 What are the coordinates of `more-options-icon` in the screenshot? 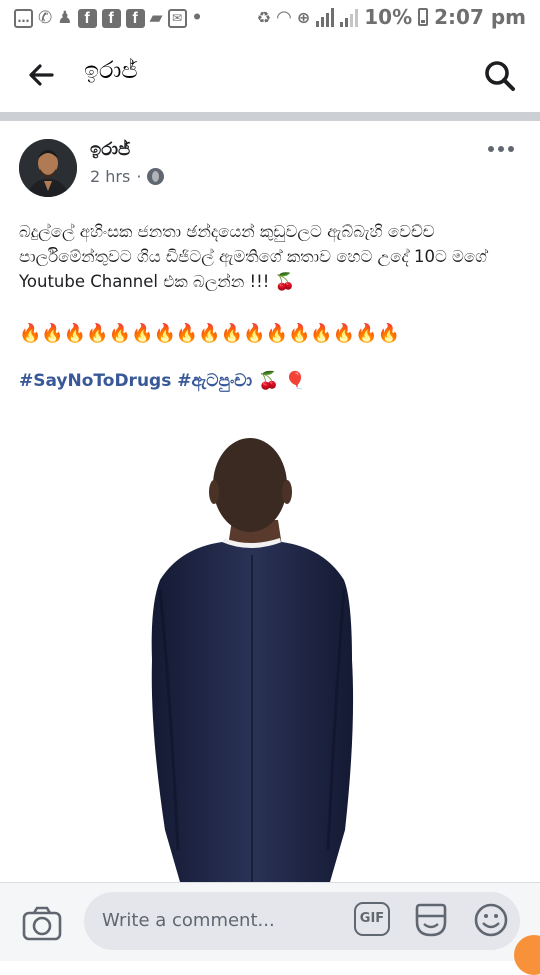 It's located at (501, 149).